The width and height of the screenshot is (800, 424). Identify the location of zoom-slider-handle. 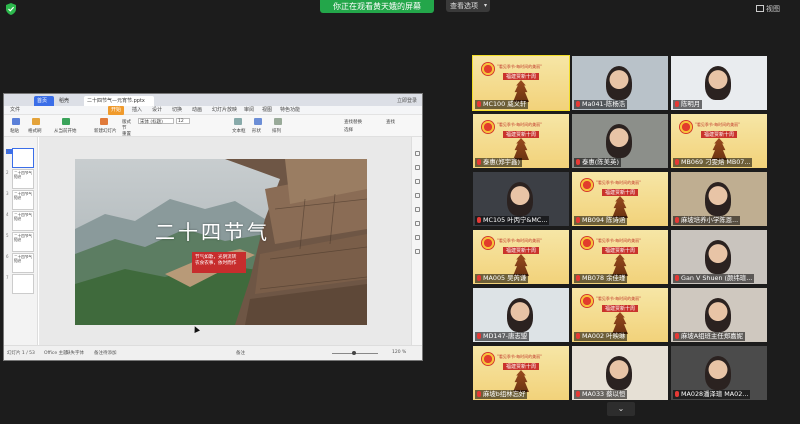
(354, 353).